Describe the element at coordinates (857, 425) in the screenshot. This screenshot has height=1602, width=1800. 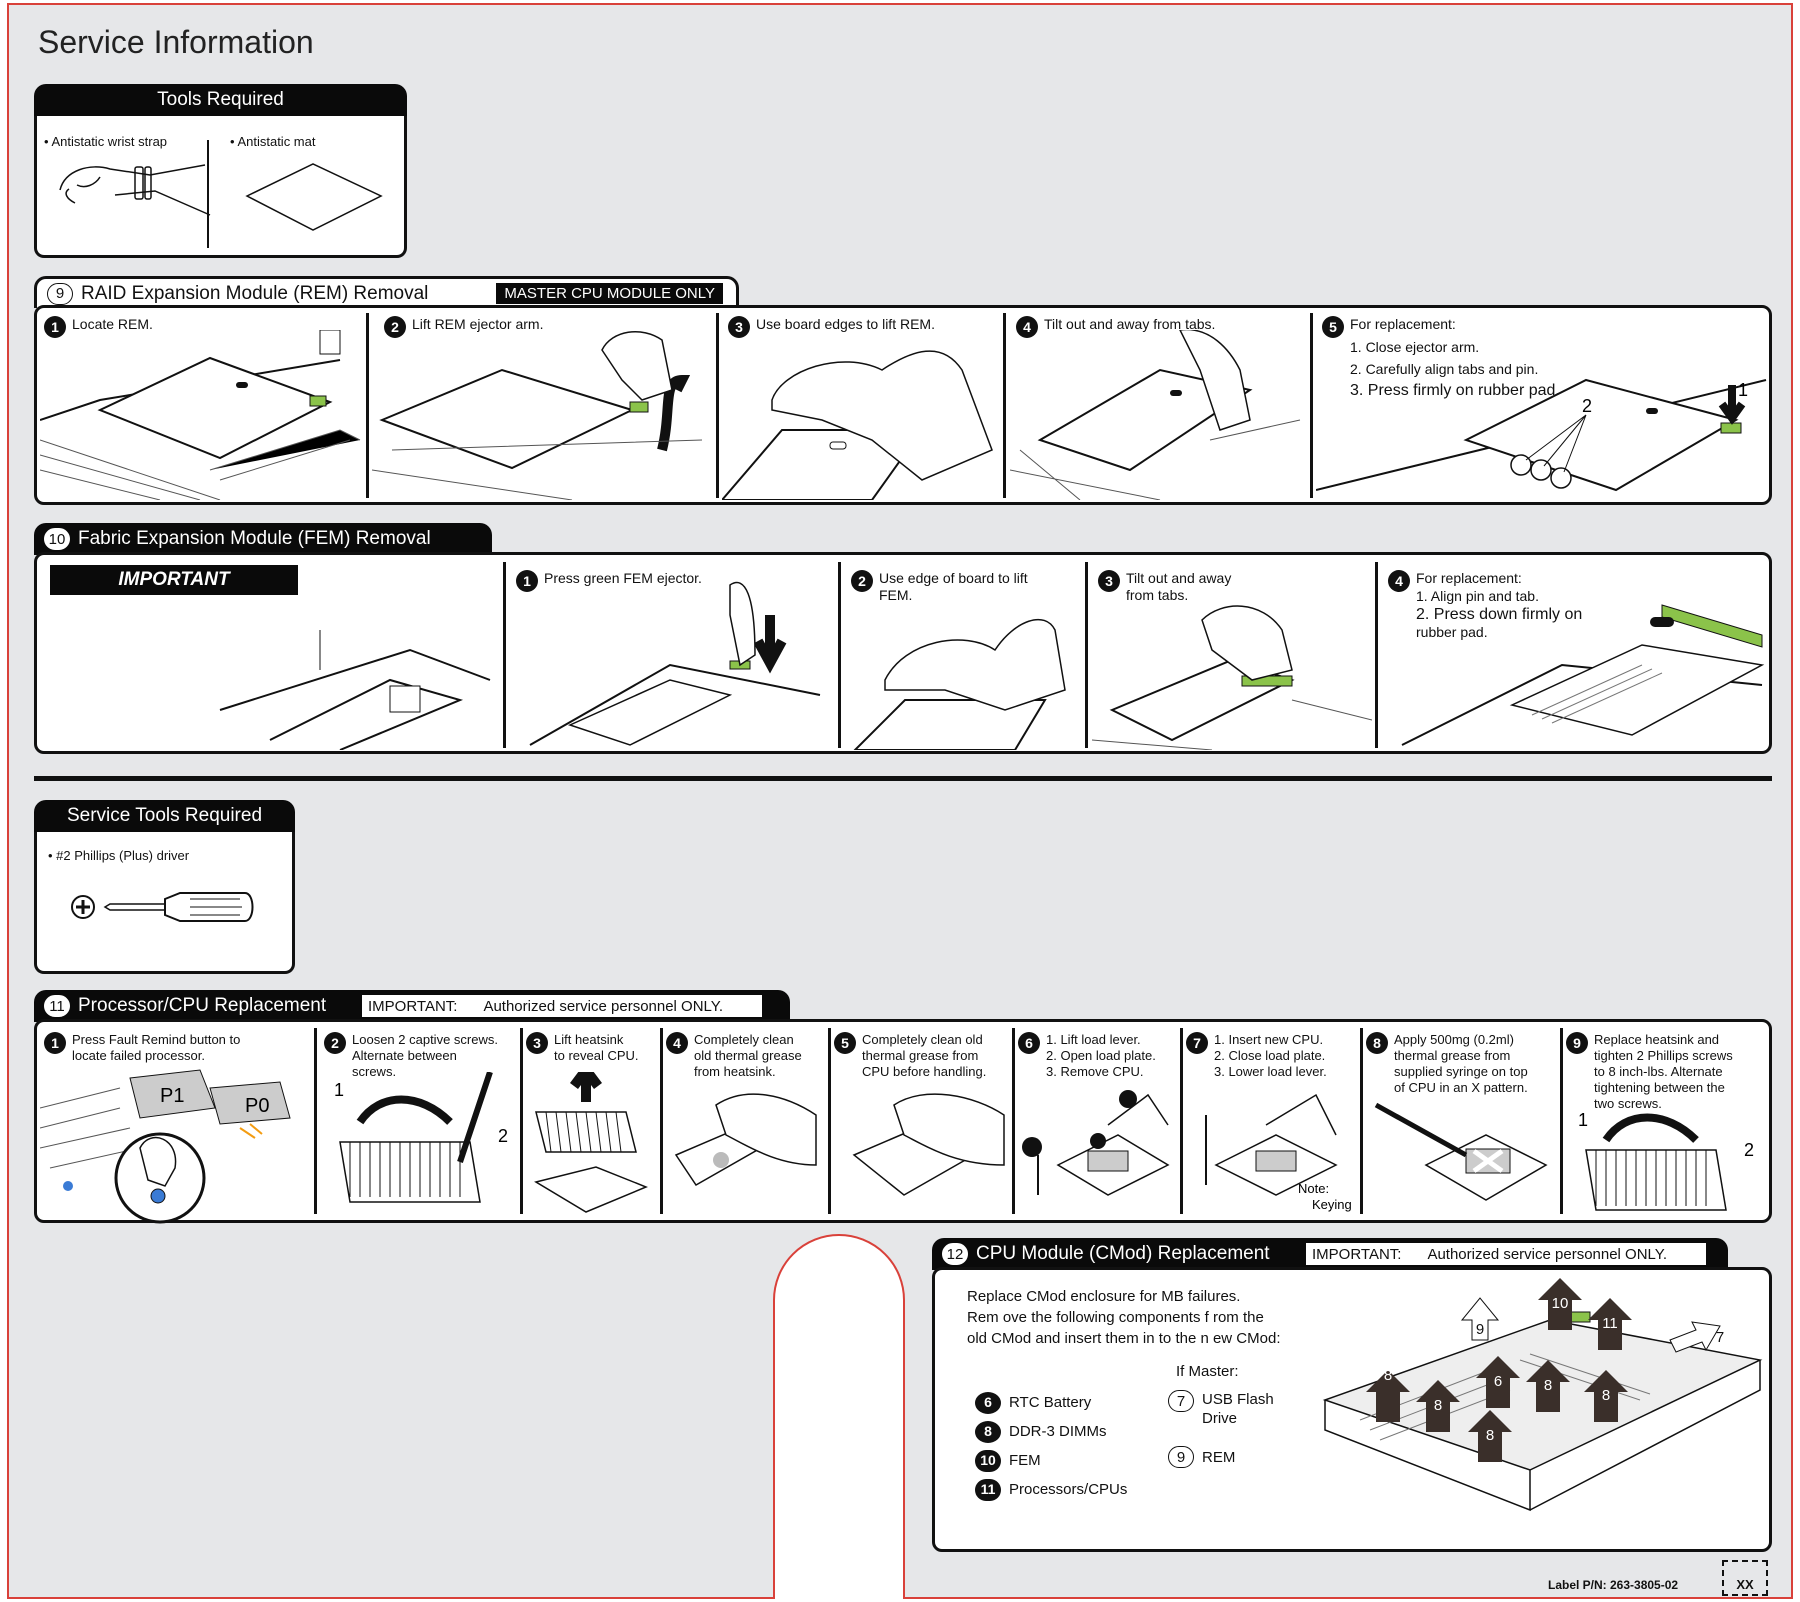
I see `rem-lift-board-illustration` at that location.